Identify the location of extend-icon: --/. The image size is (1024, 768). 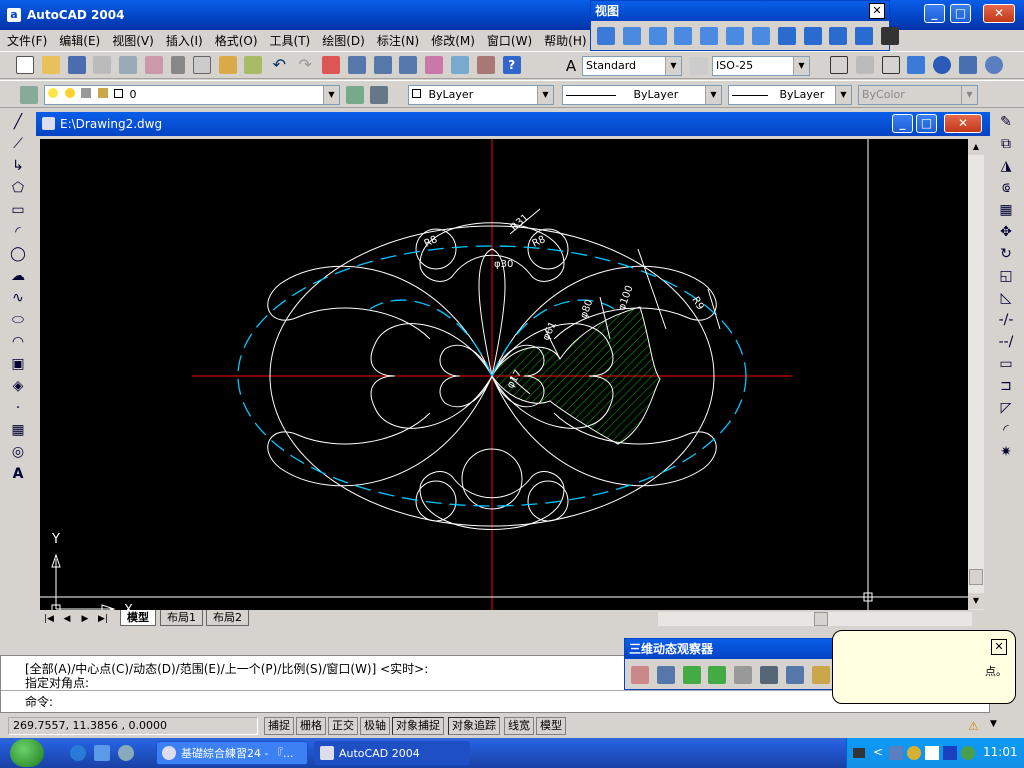
(1006, 342).